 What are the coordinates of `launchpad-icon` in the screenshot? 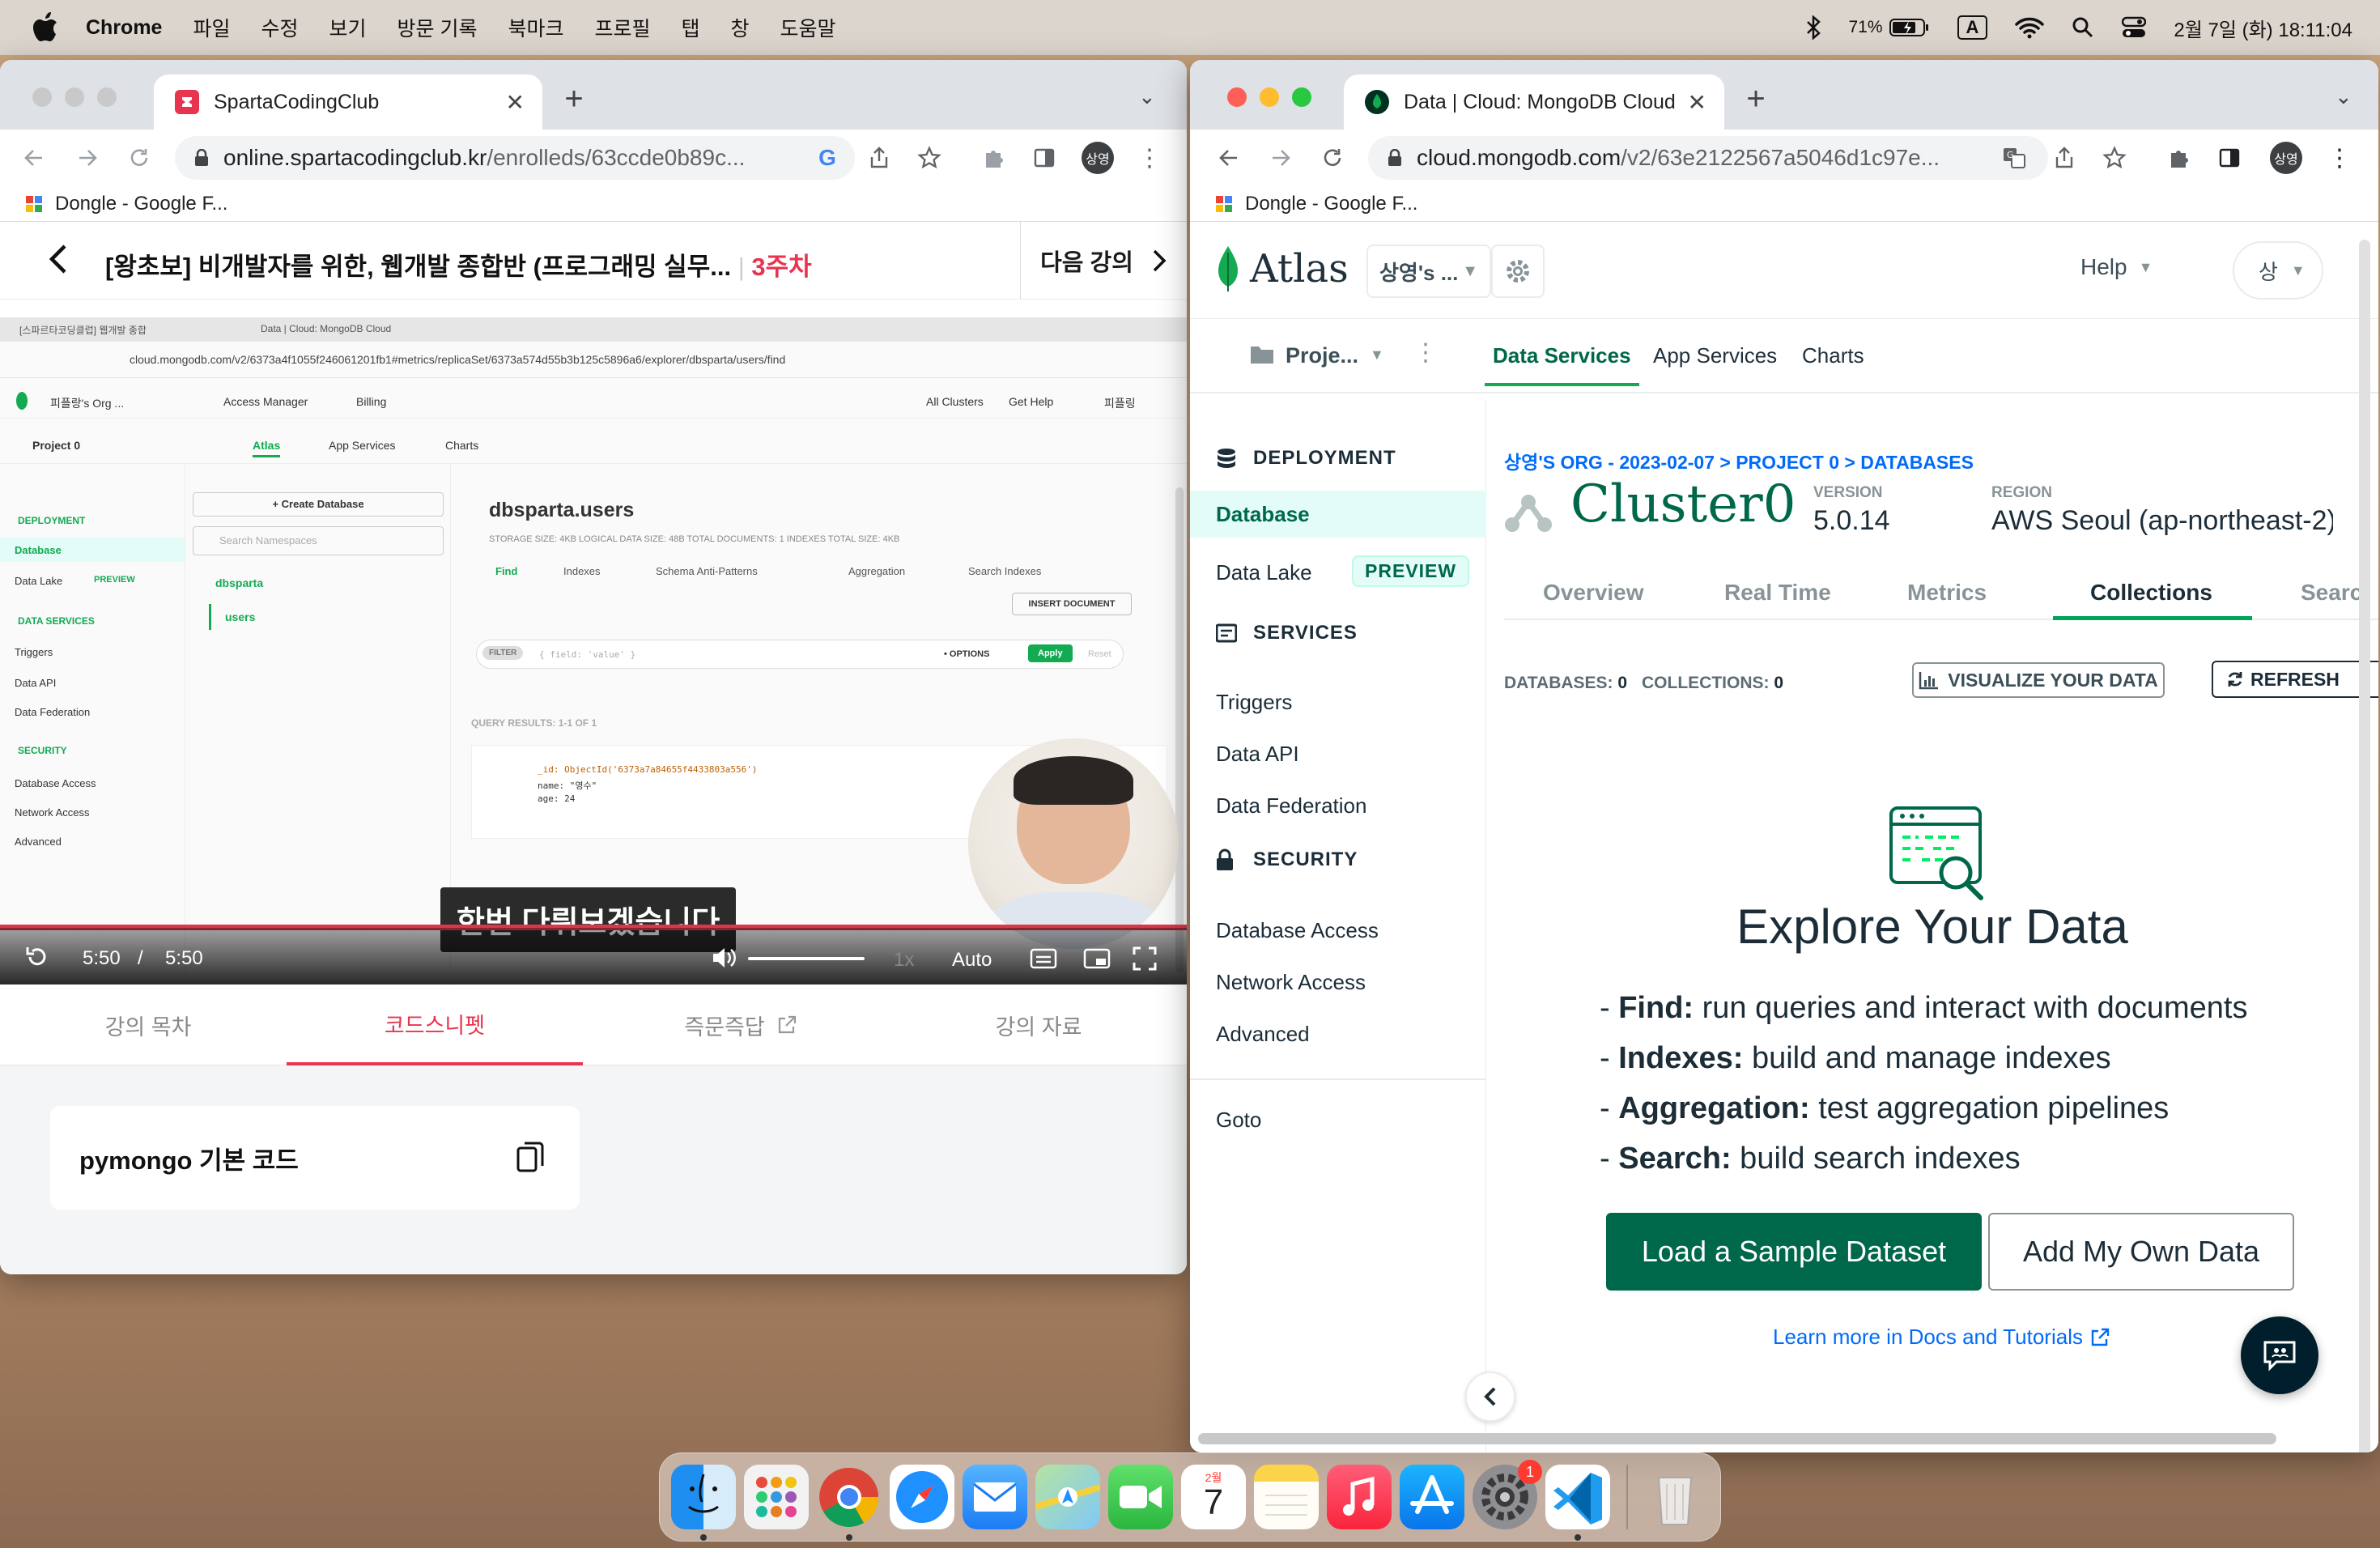 It's located at (776, 1497).